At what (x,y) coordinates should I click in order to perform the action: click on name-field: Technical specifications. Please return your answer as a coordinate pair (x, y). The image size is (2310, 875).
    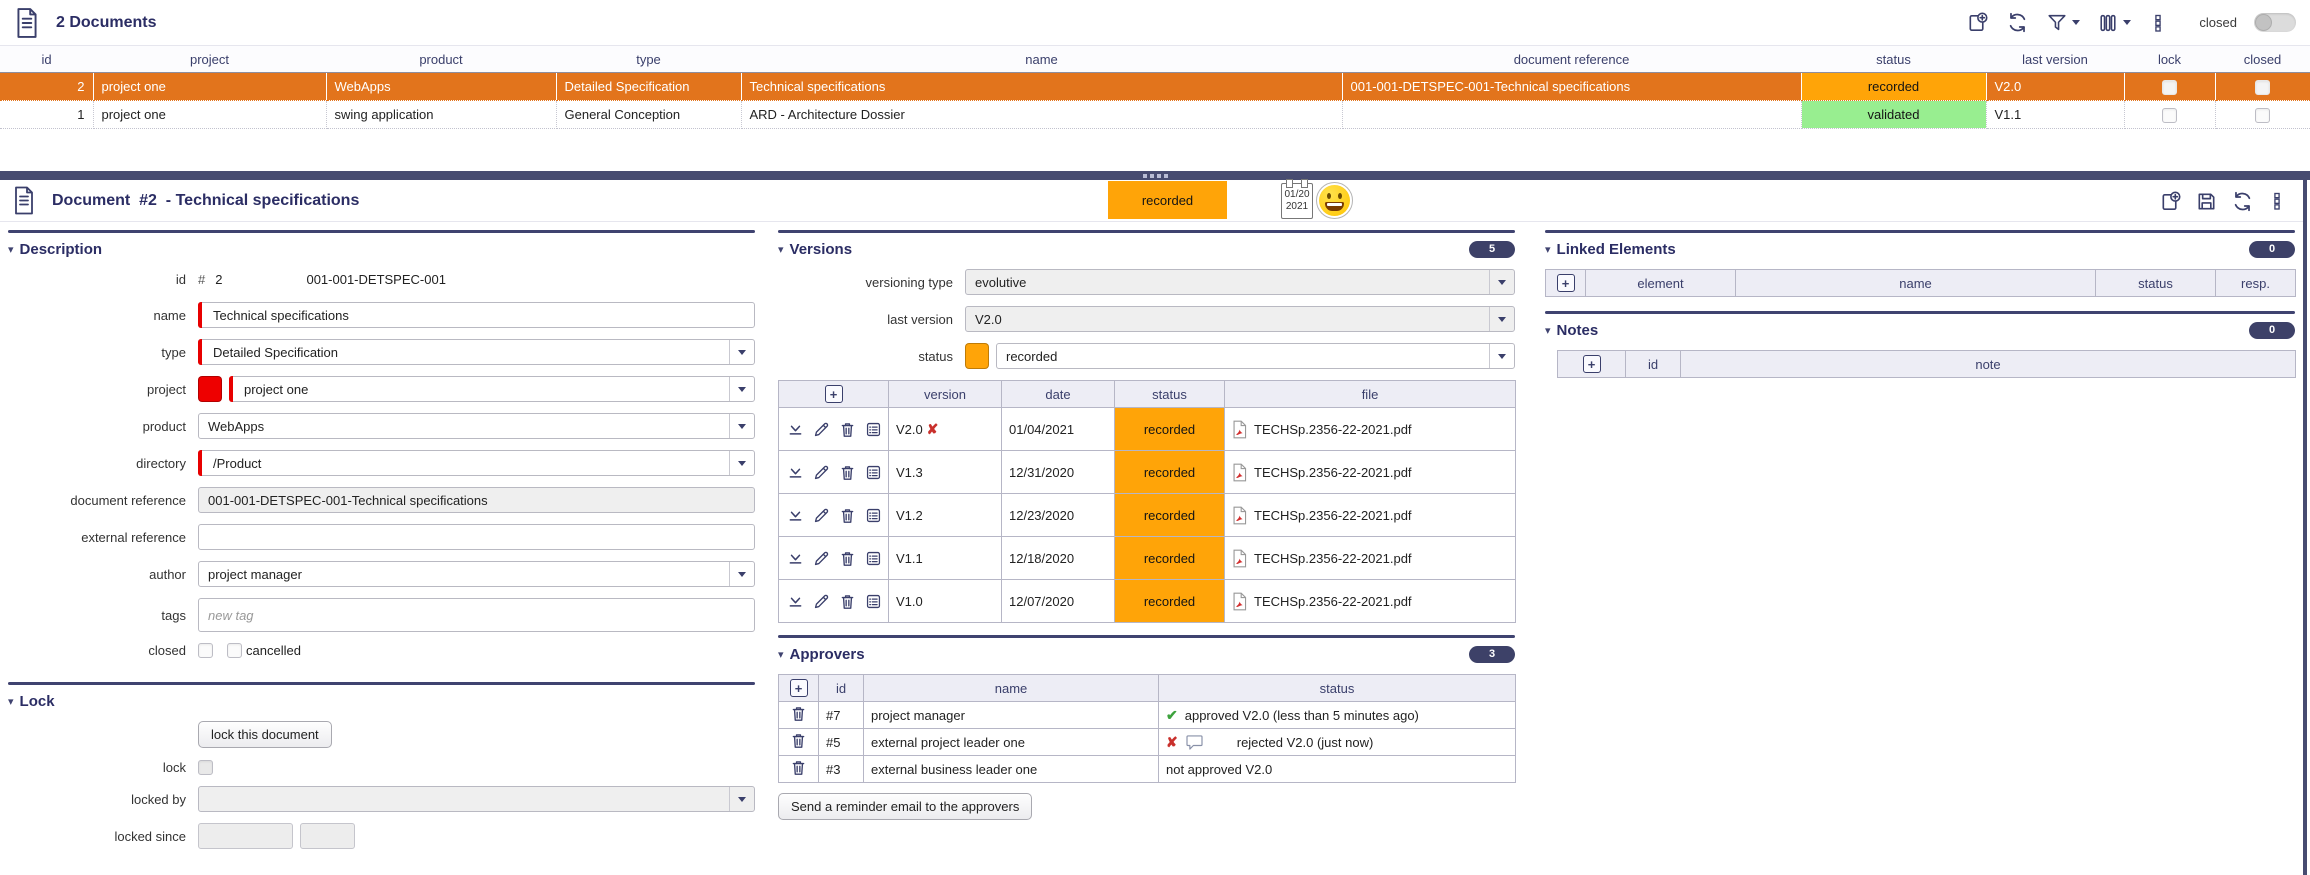
    Looking at the image, I should click on (476, 315).